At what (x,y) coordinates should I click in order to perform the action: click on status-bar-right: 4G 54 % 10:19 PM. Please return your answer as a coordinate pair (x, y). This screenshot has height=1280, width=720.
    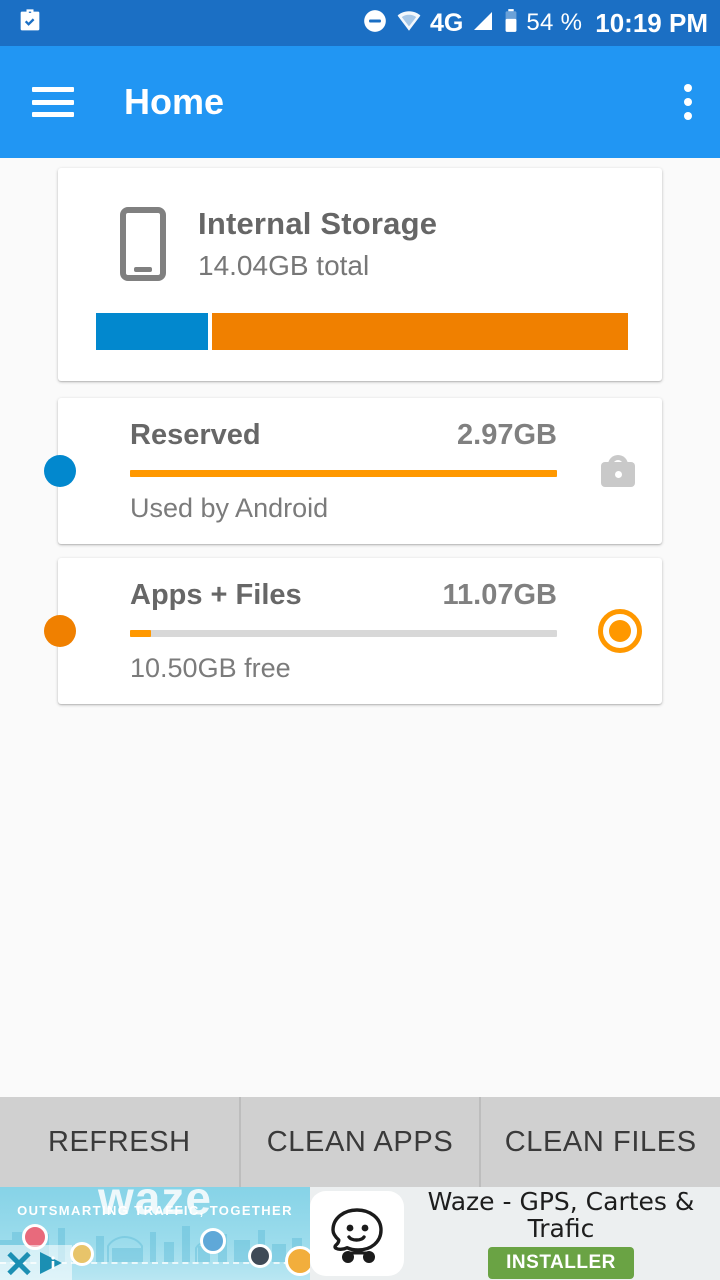
    Looking at the image, I should click on (535, 23).